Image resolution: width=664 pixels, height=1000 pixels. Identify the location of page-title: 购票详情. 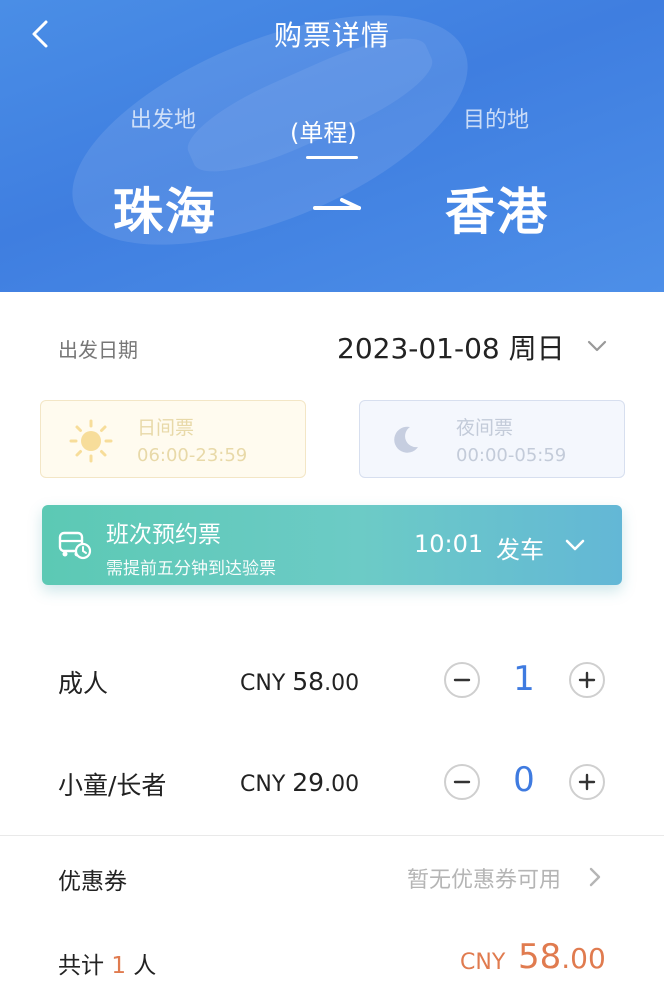
(331, 35).